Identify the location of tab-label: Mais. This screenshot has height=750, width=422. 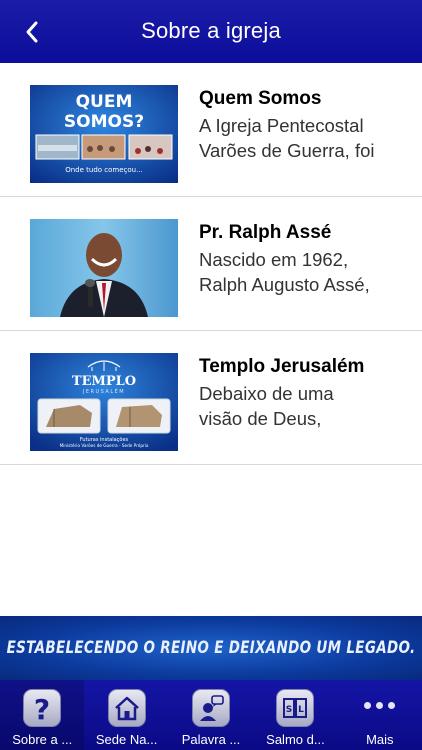
(380, 739).